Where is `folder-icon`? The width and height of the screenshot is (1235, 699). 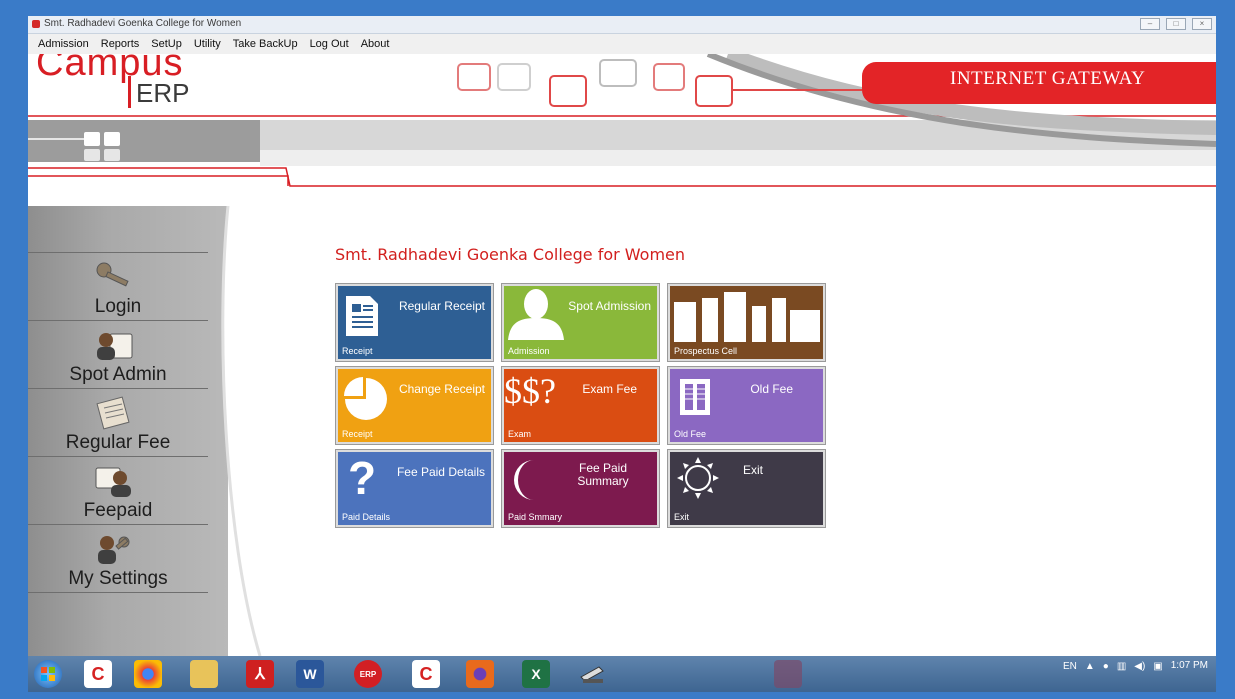 folder-icon is located at coordinates (204, 674).